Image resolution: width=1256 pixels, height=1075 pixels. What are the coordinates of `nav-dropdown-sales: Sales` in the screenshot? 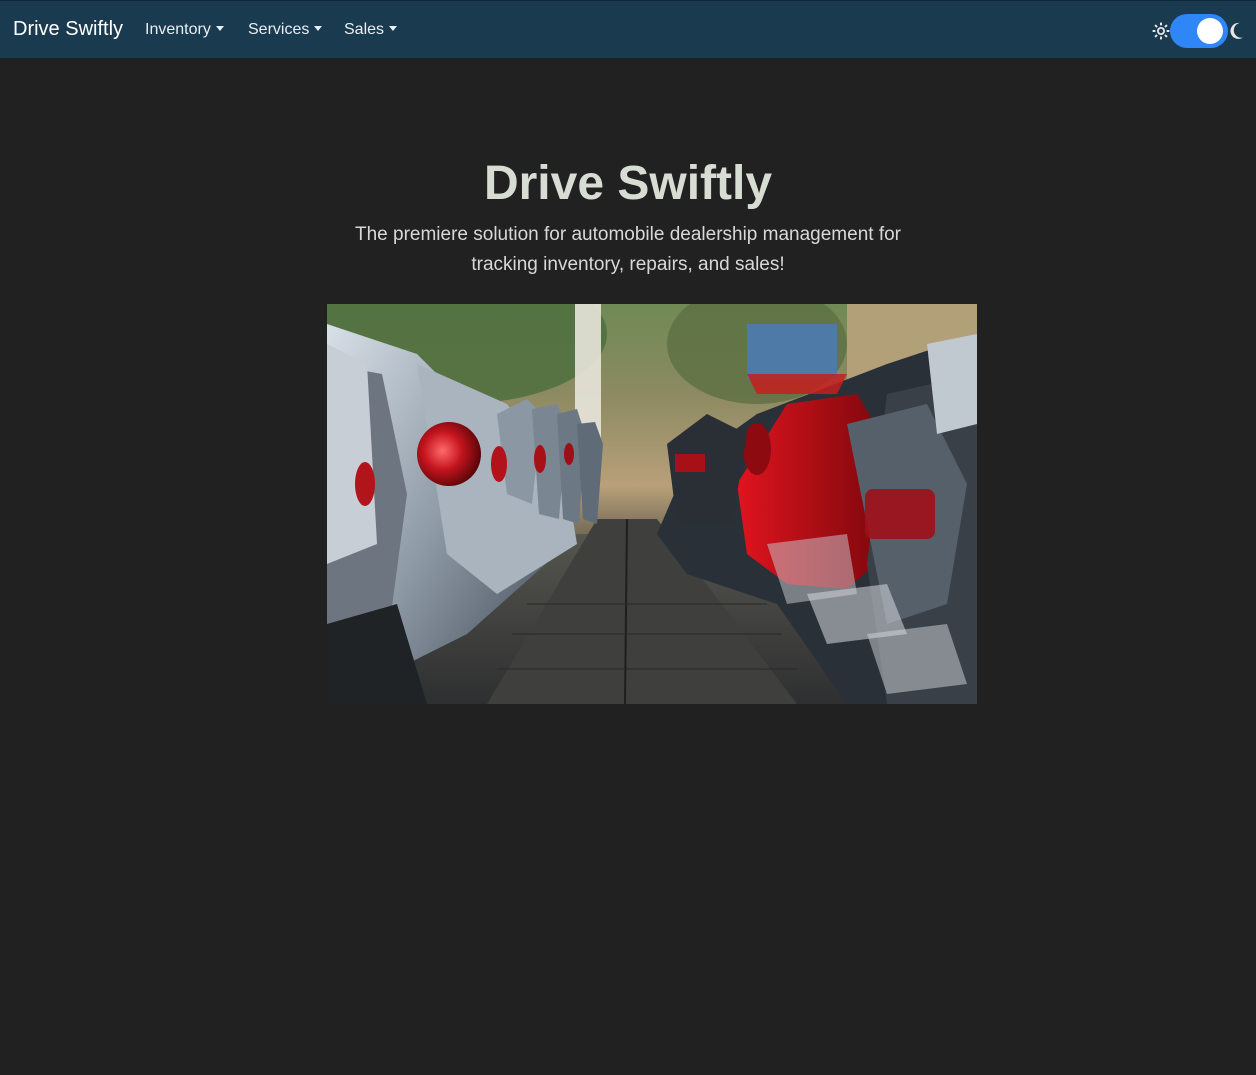 It's located at (371, 30).